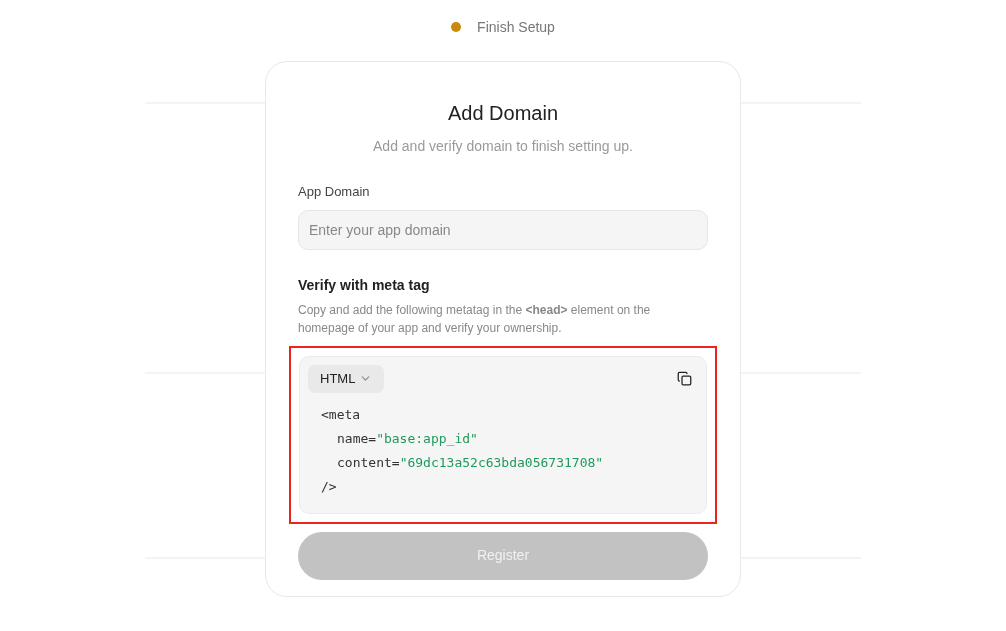 Image resolution: width=1006 pixels, height=631 pixels. I want to click on dialog-subtitle: Add and verify domain to finish setting up., so click(503, 146).